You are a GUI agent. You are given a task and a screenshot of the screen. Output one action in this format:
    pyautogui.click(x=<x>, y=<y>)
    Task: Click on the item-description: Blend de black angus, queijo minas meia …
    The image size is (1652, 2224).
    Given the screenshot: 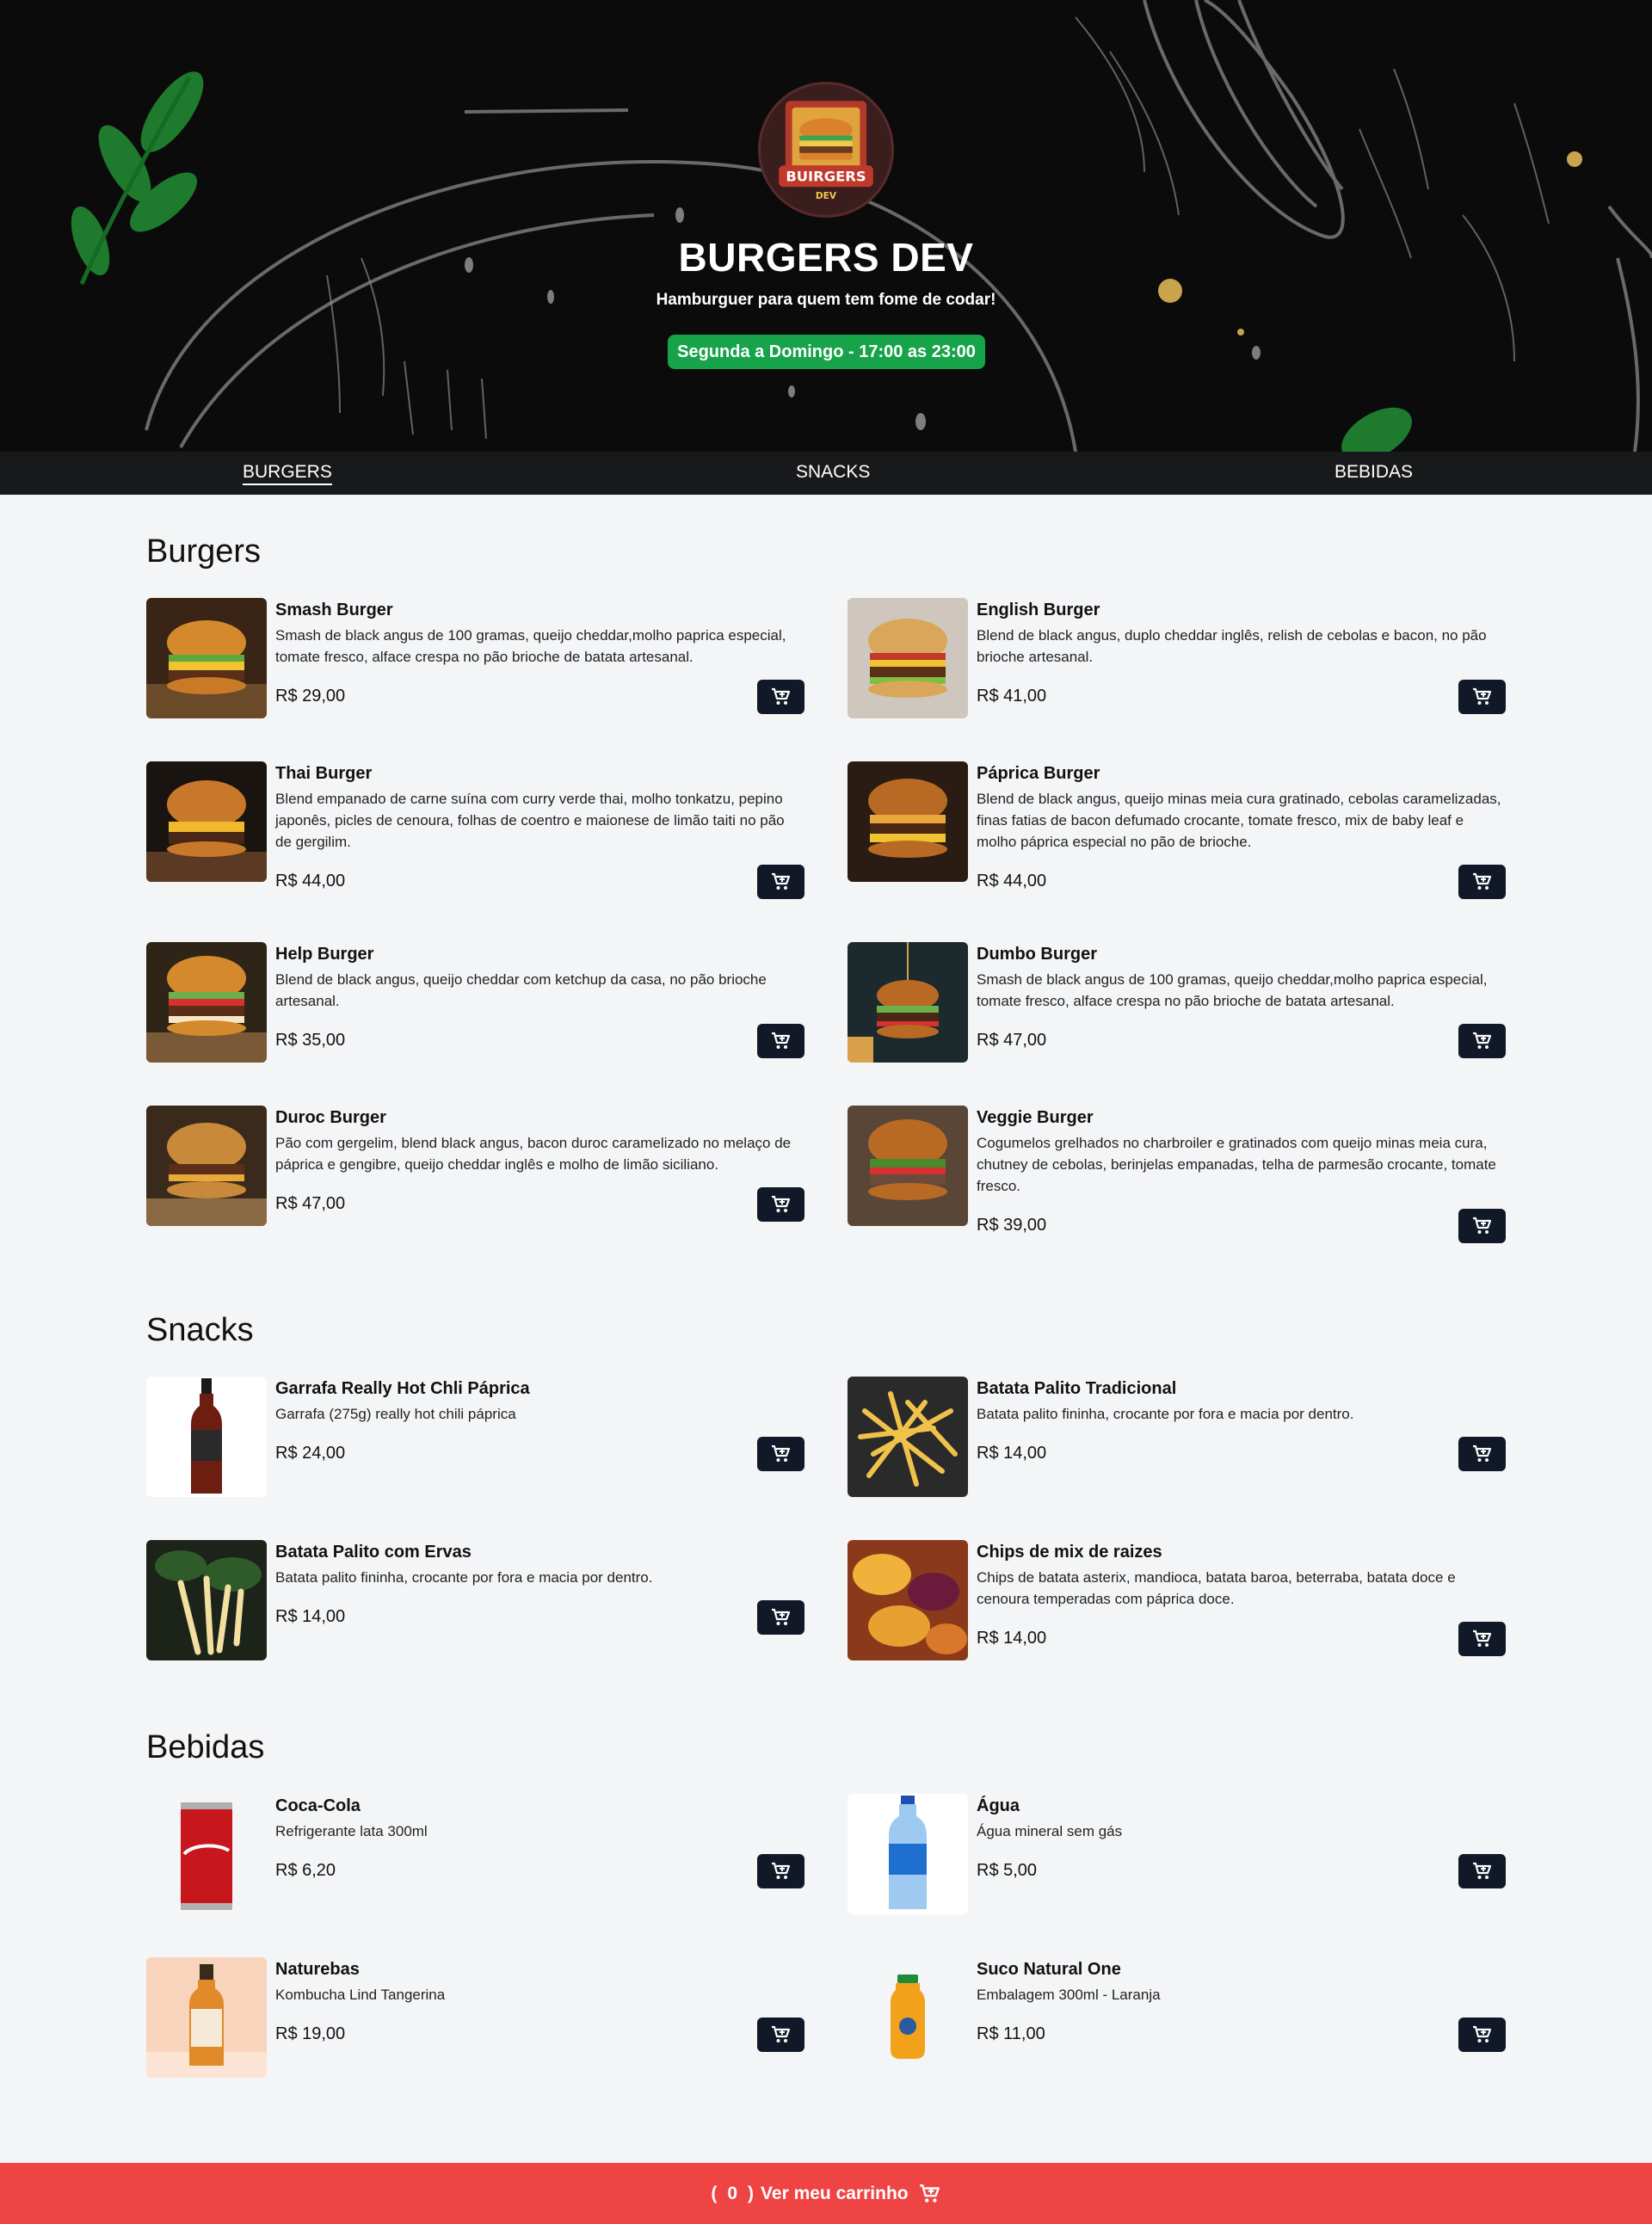 What is the action you would take?
    pyautogui.click(x=1239, y=820)
    